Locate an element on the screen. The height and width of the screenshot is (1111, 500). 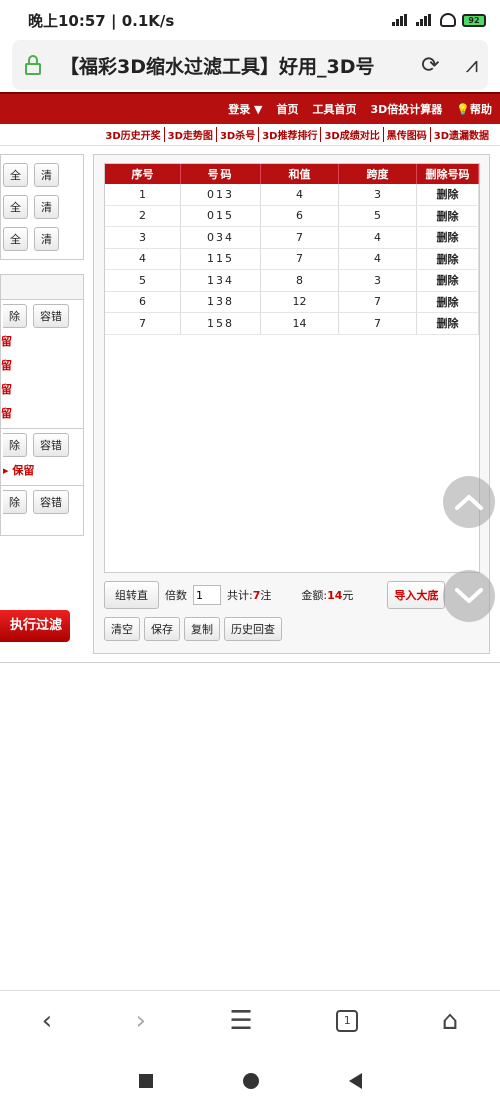
cell-number: 138 is located at coordinates (221, 301).